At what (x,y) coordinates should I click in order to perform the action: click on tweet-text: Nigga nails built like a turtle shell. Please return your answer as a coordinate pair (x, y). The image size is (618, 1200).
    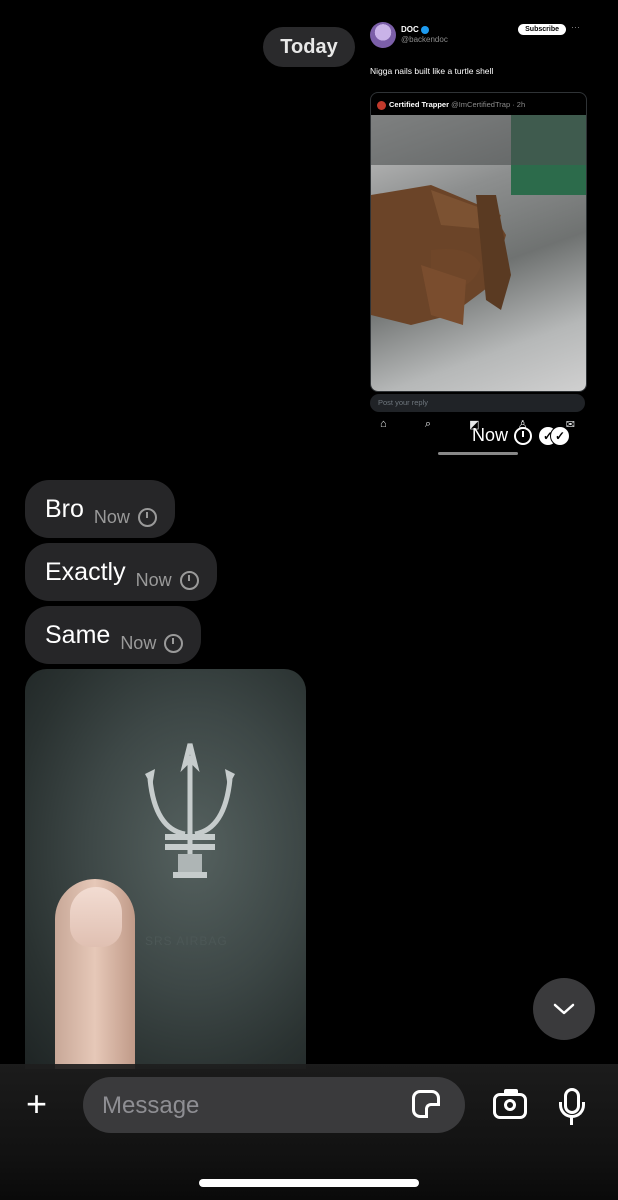
    Looking at the image, I should click on (432, 71).